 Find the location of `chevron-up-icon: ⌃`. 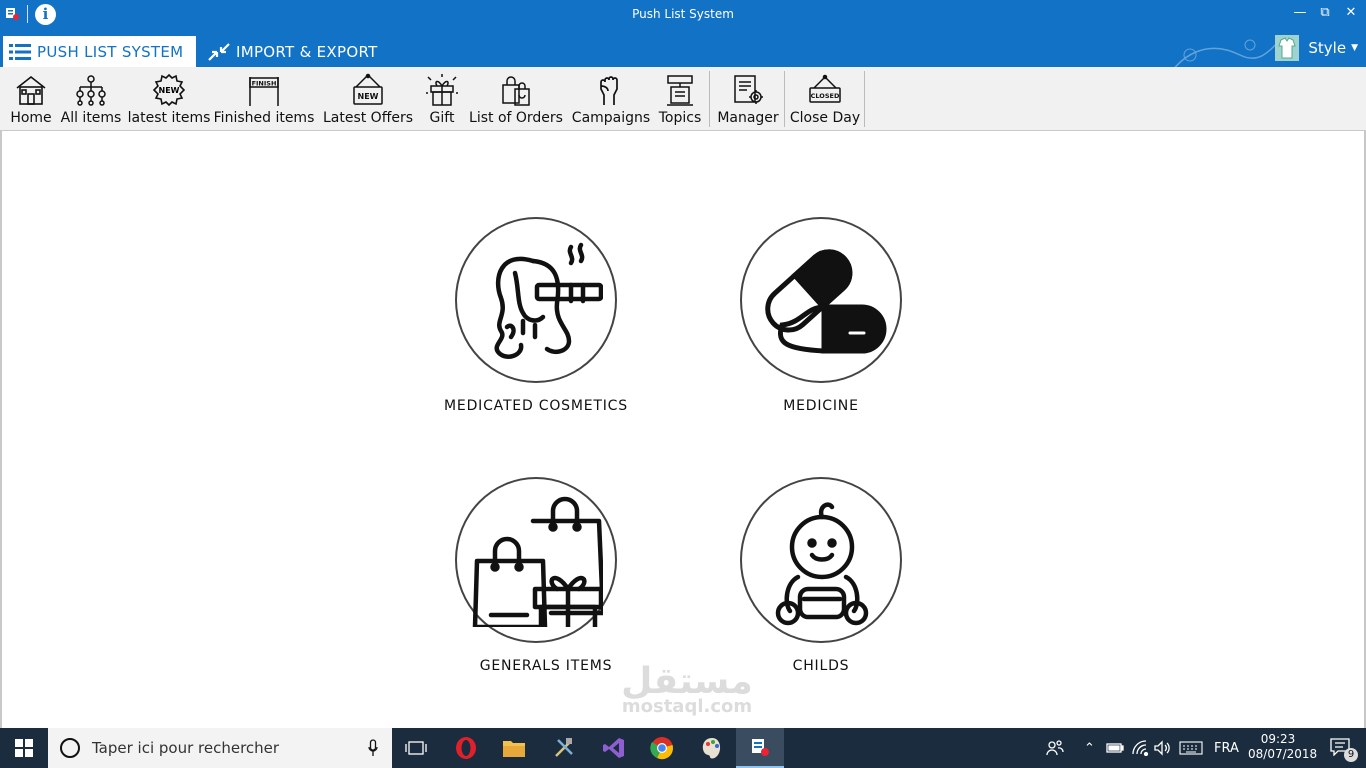

chevron-up-icon: ⌃ is located at coordinates (1089, 748).